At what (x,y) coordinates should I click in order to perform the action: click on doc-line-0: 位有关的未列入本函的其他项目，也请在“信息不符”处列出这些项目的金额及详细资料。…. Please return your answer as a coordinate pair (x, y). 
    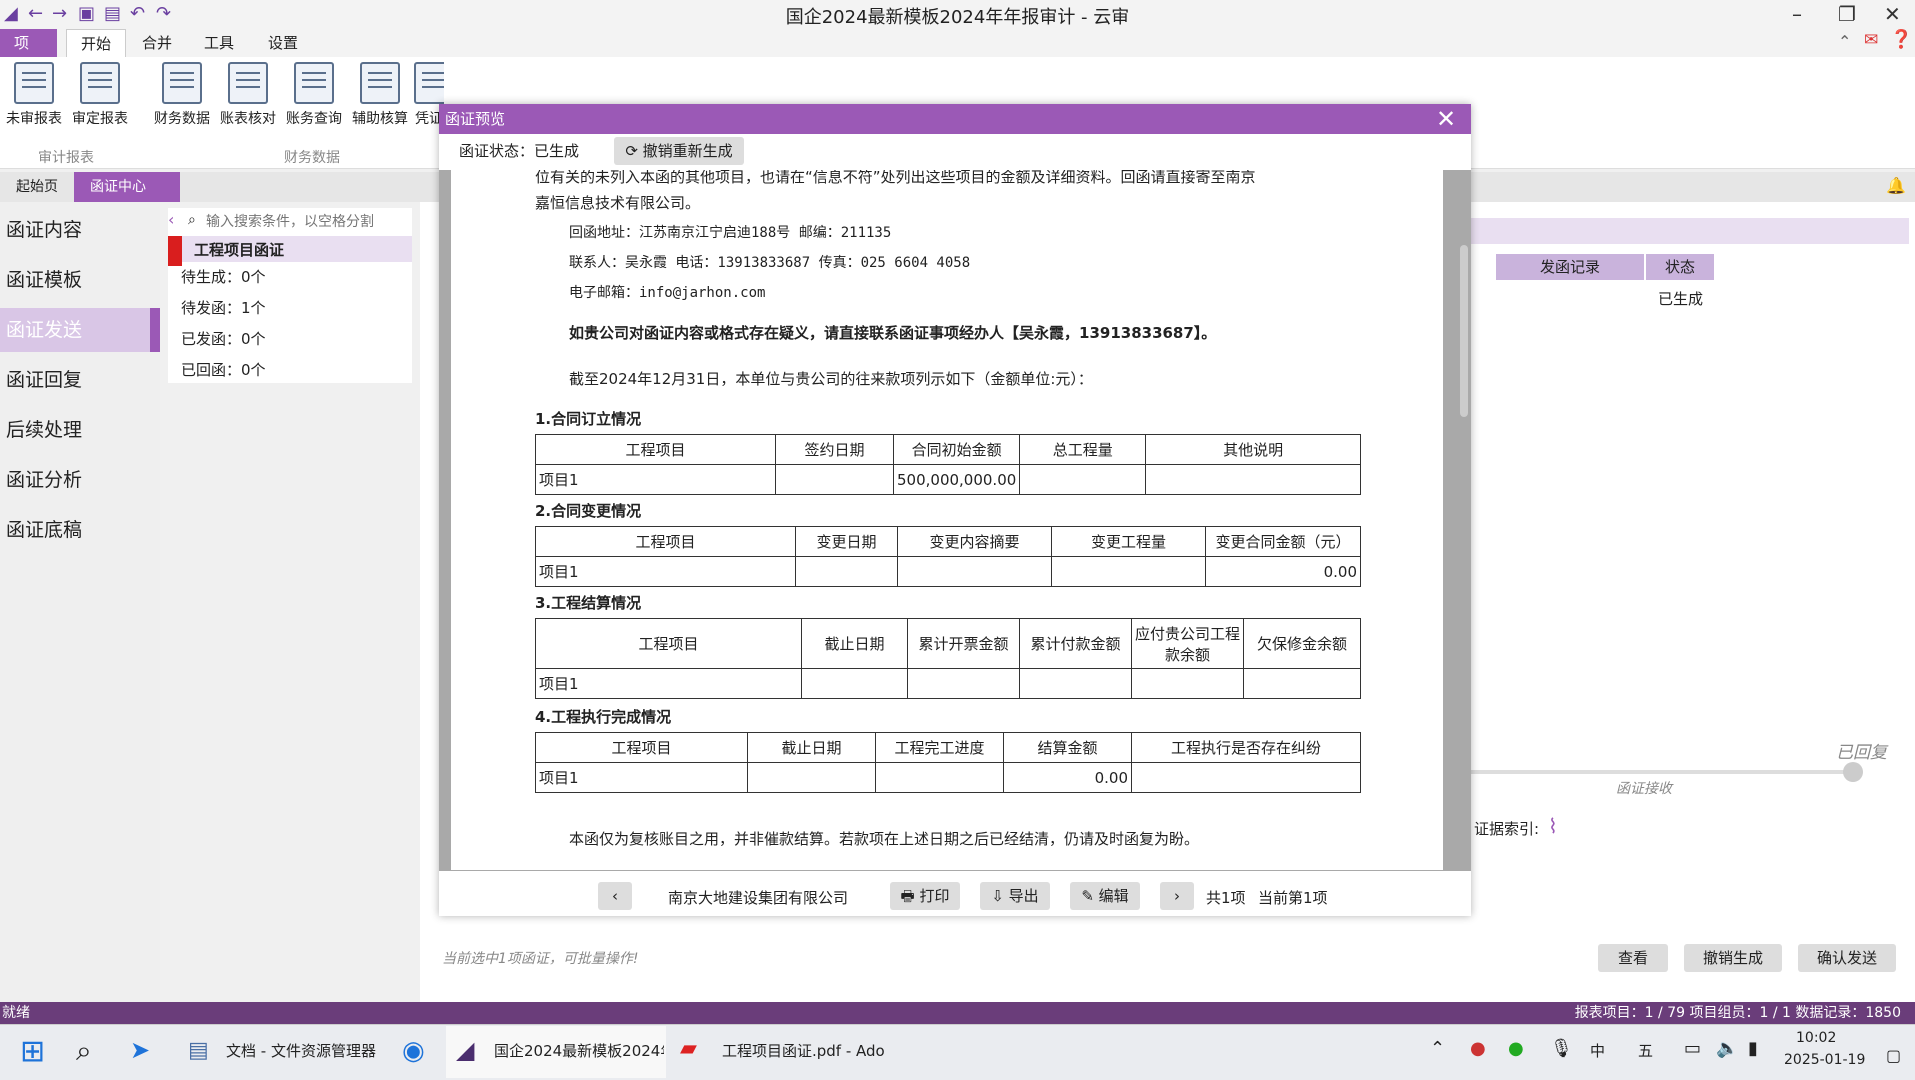
    Looking at the image, I should click on (895, 178).